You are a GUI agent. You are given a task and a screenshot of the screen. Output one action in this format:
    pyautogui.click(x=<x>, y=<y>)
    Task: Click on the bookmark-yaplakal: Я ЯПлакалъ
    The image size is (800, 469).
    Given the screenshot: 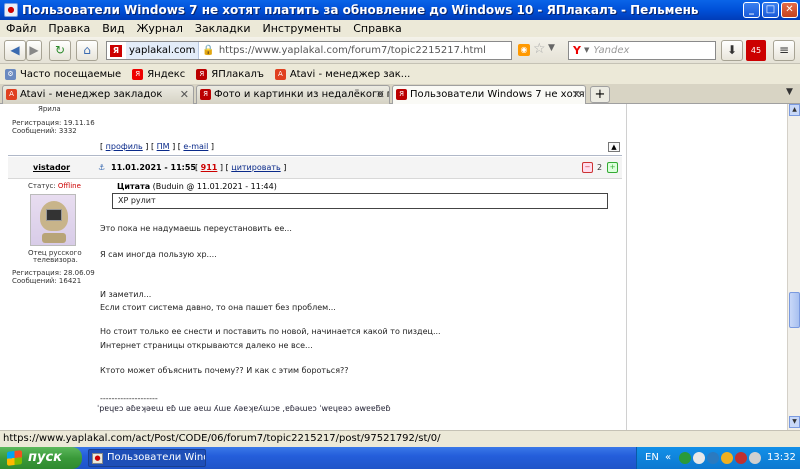 What is the action you would take?
    pyautogui.click(x=230, y=74)
    